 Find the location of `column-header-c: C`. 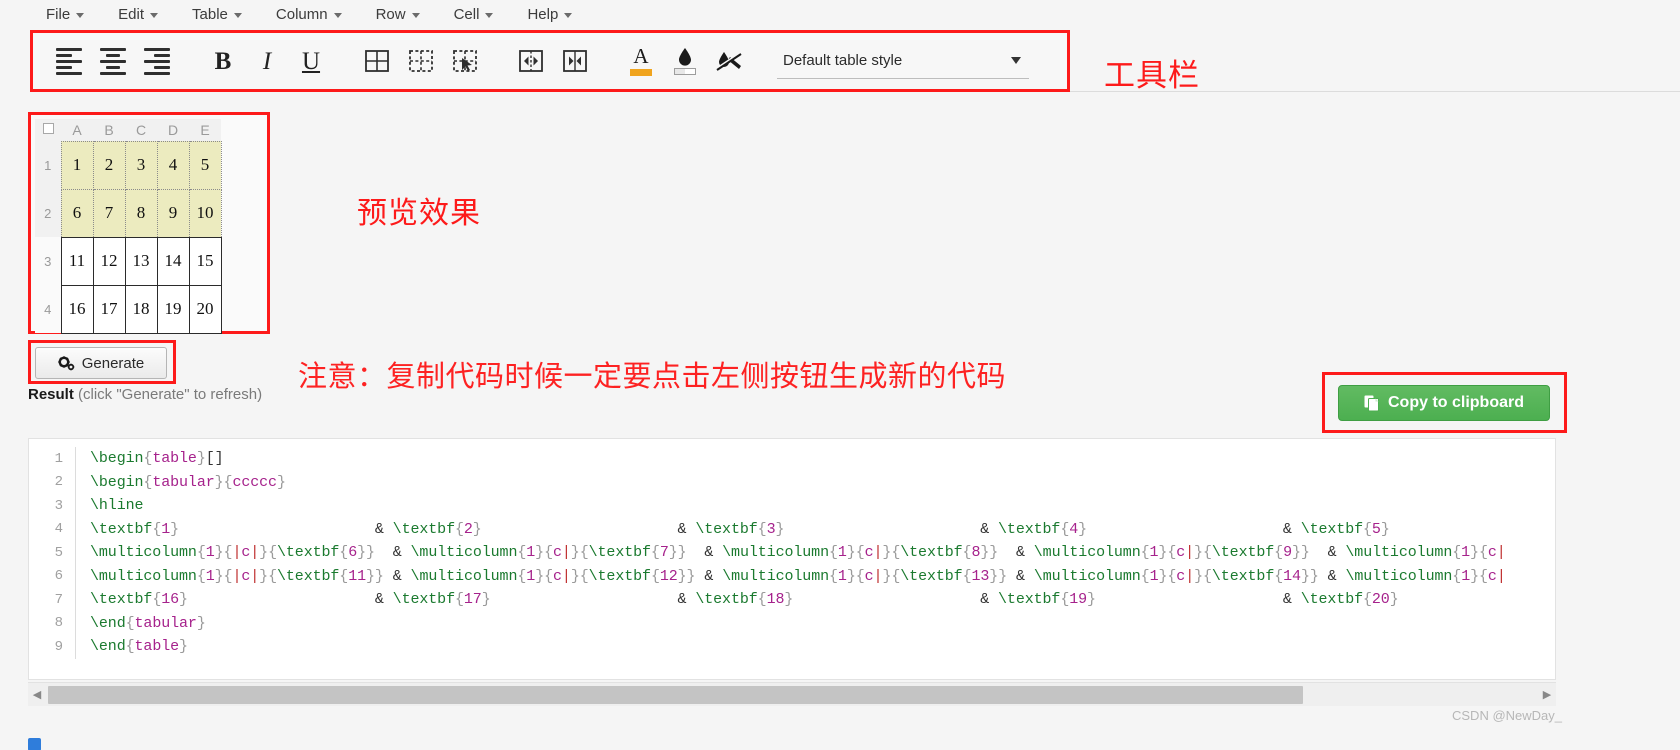

column-header-c: C is located at coordinates (141, 130).